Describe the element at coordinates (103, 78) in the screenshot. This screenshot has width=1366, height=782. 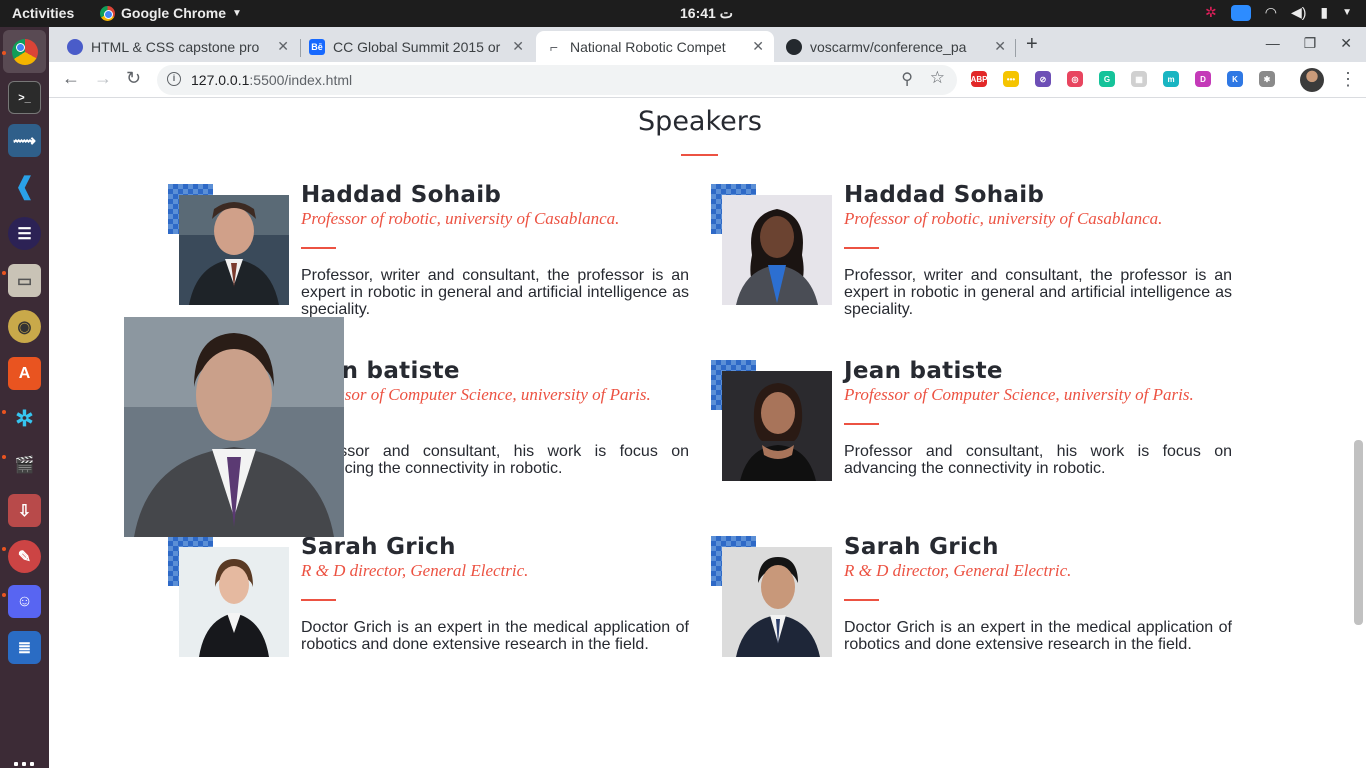
I see `forward-arrow-icon: →` at that location.